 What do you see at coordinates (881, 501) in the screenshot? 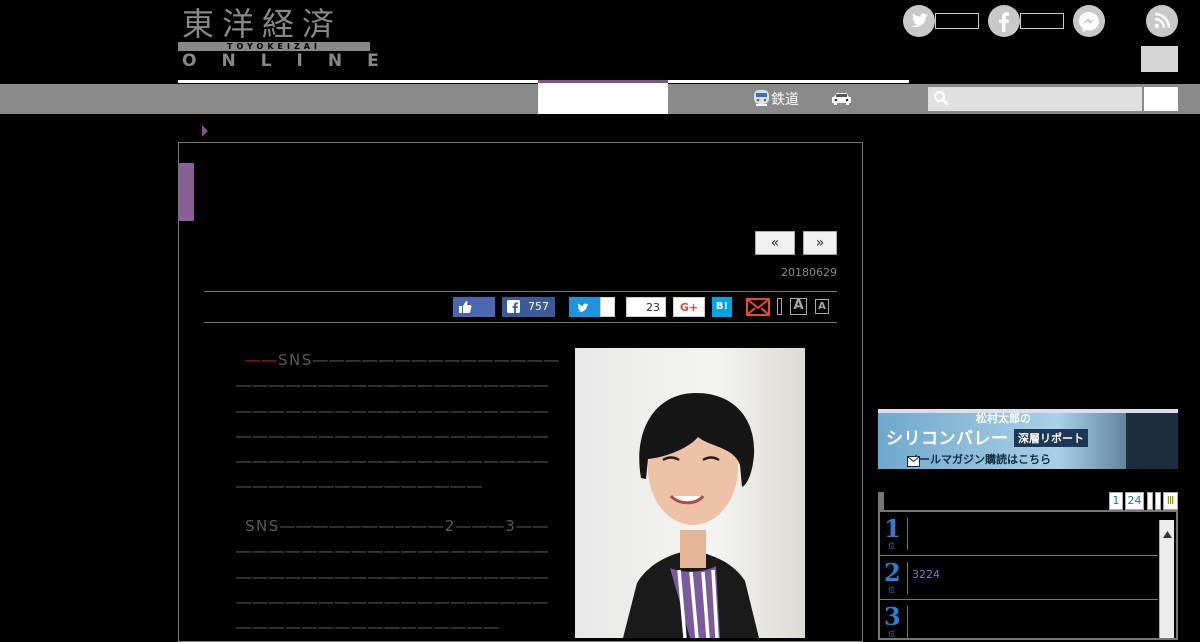
I see `ranking-head-marker` at bounding box center [881, 501].